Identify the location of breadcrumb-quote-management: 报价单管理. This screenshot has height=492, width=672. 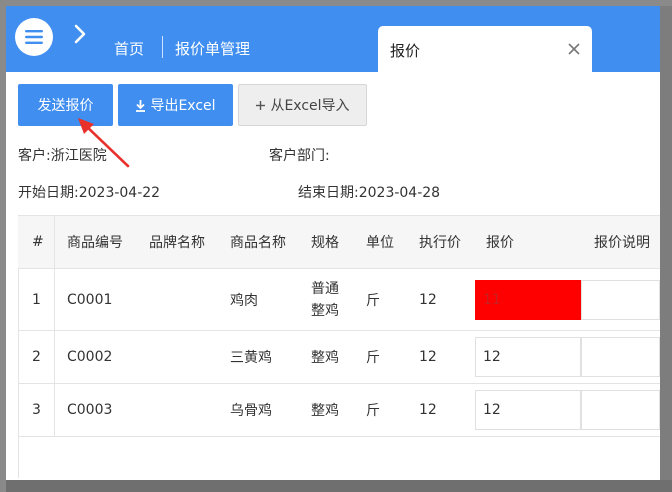
(212, 48).